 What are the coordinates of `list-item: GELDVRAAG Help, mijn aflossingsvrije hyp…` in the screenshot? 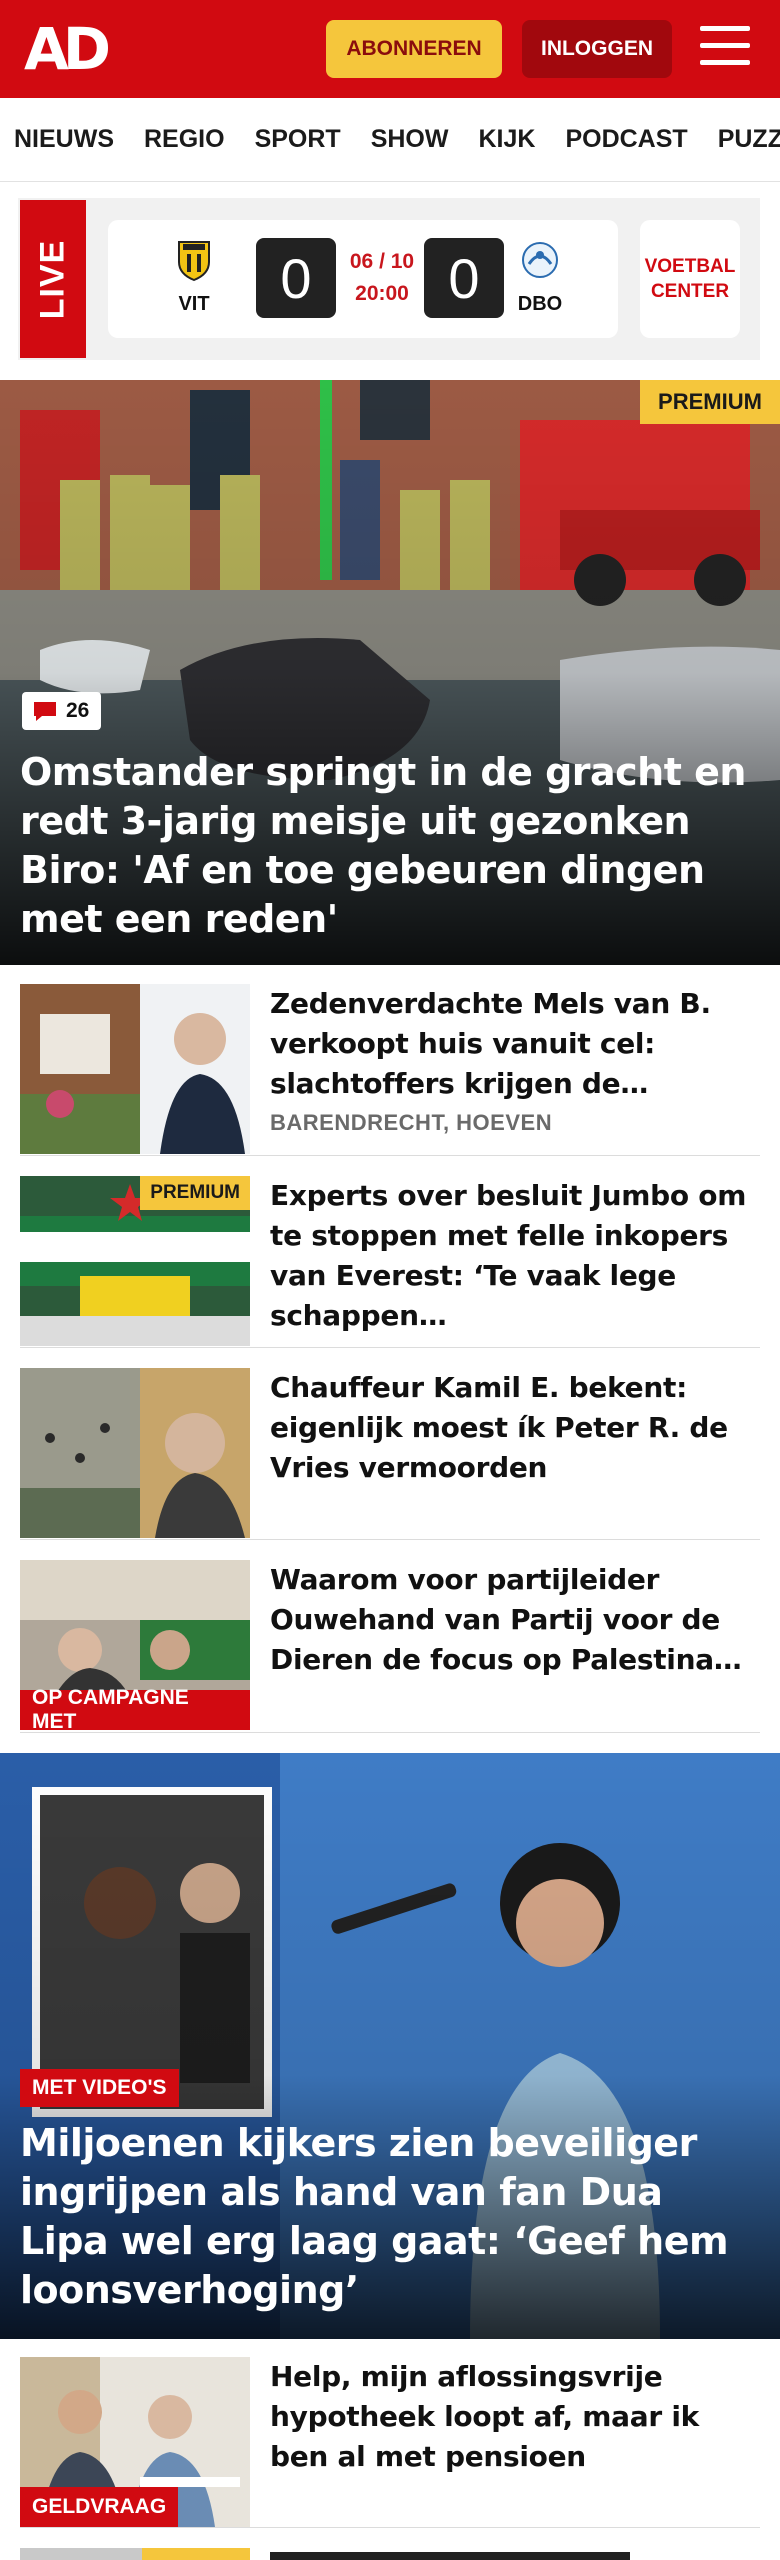 It's located at (390, 2442).